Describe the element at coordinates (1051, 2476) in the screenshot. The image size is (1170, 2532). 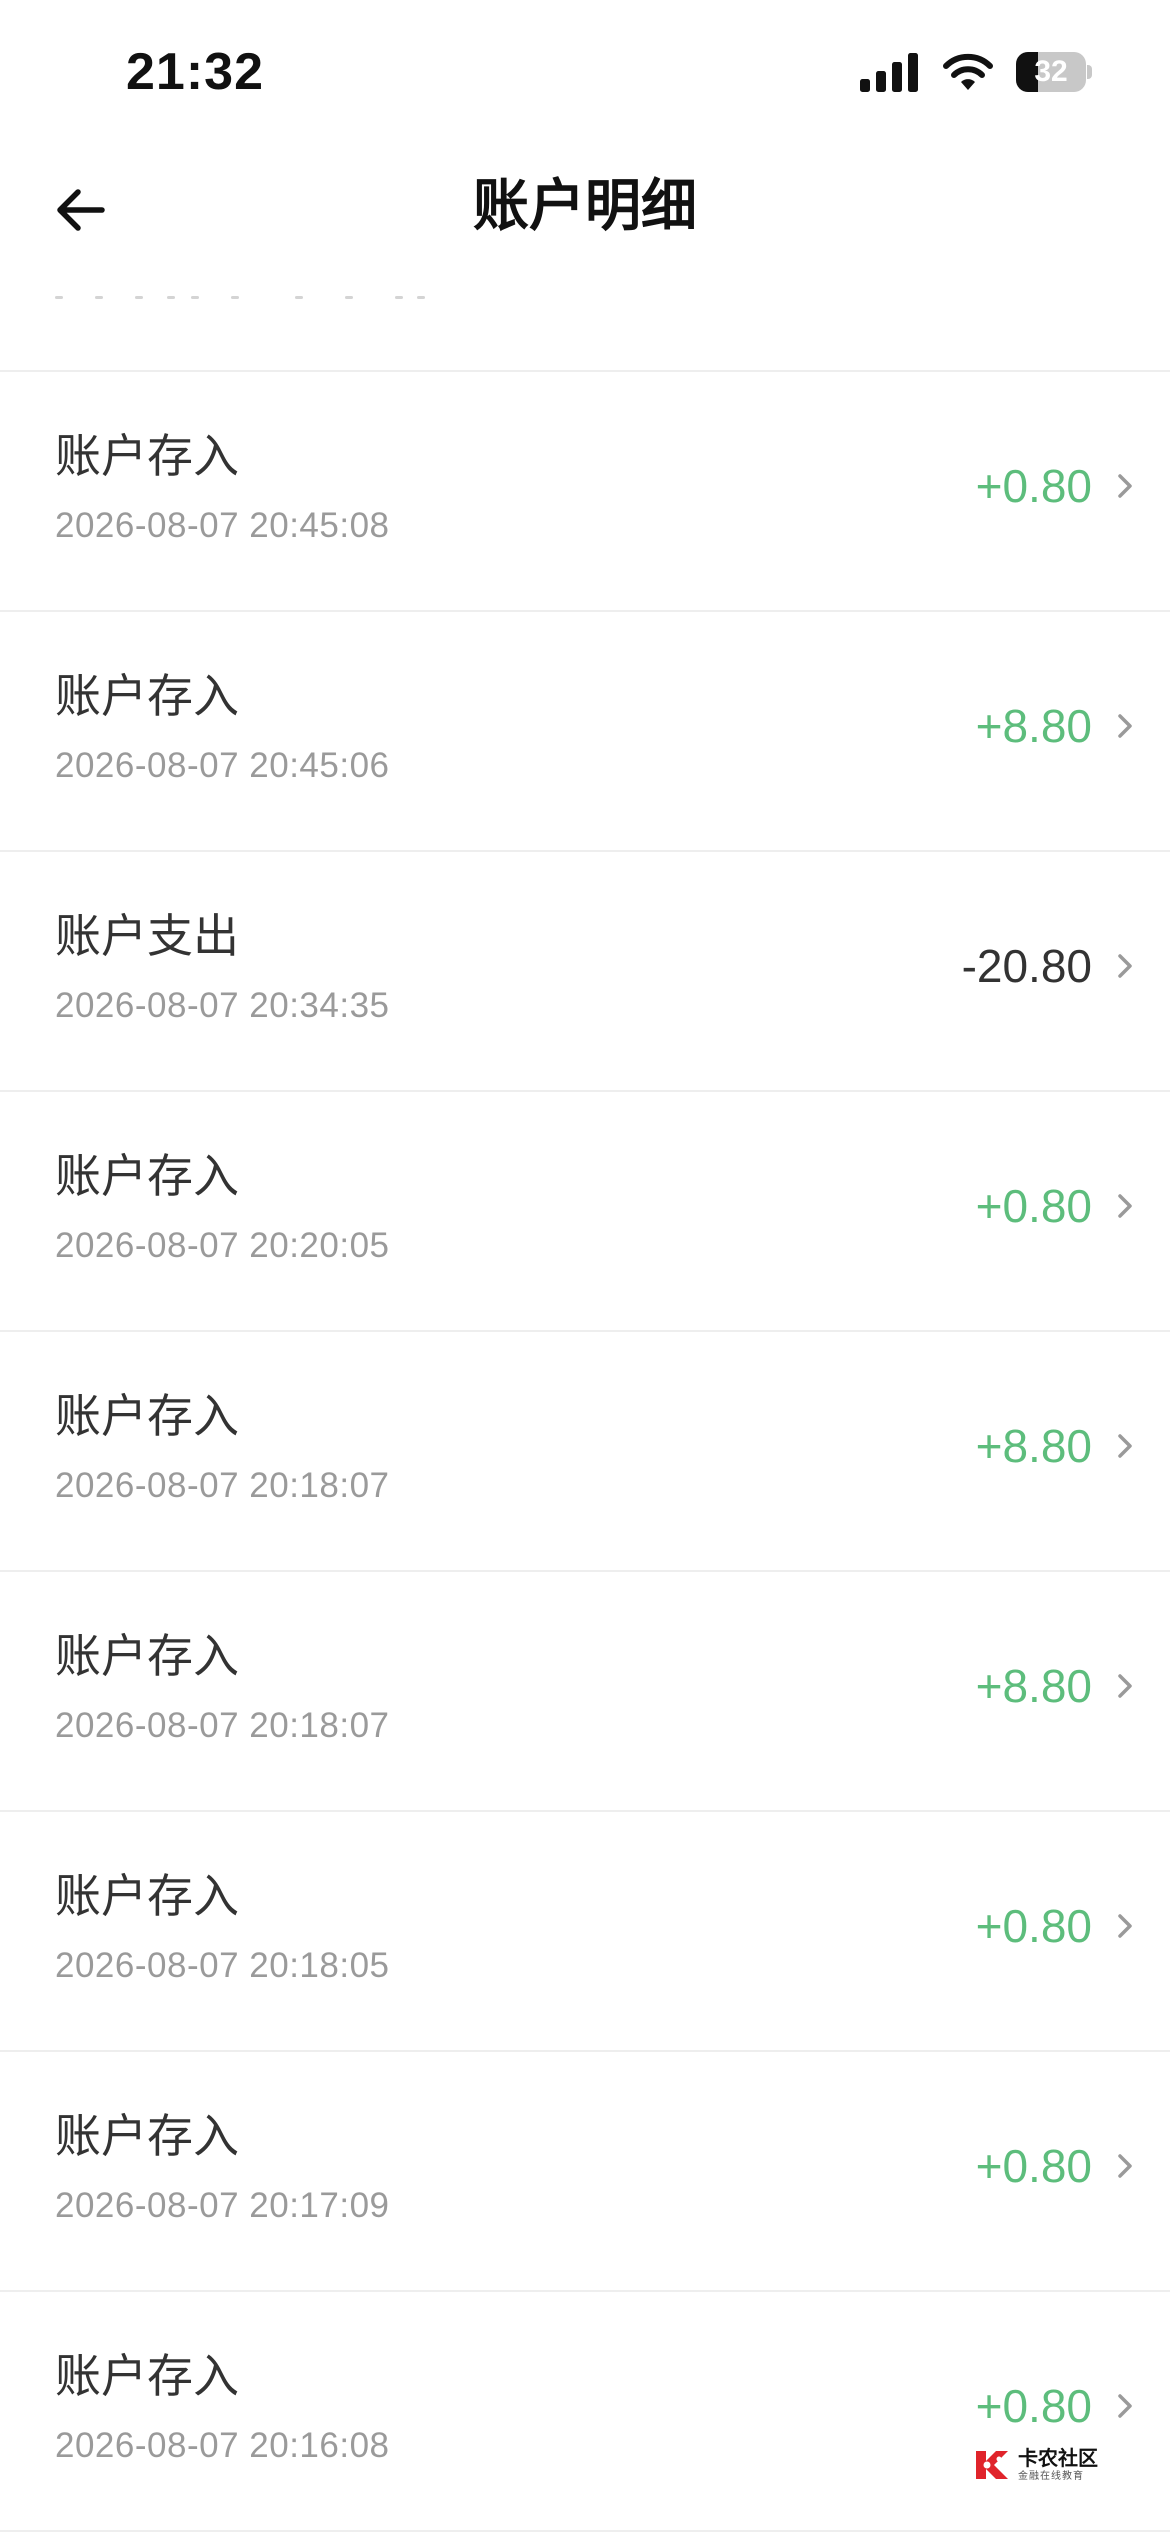
I see `watermark-subtitle: 金融在线教育` at that location.